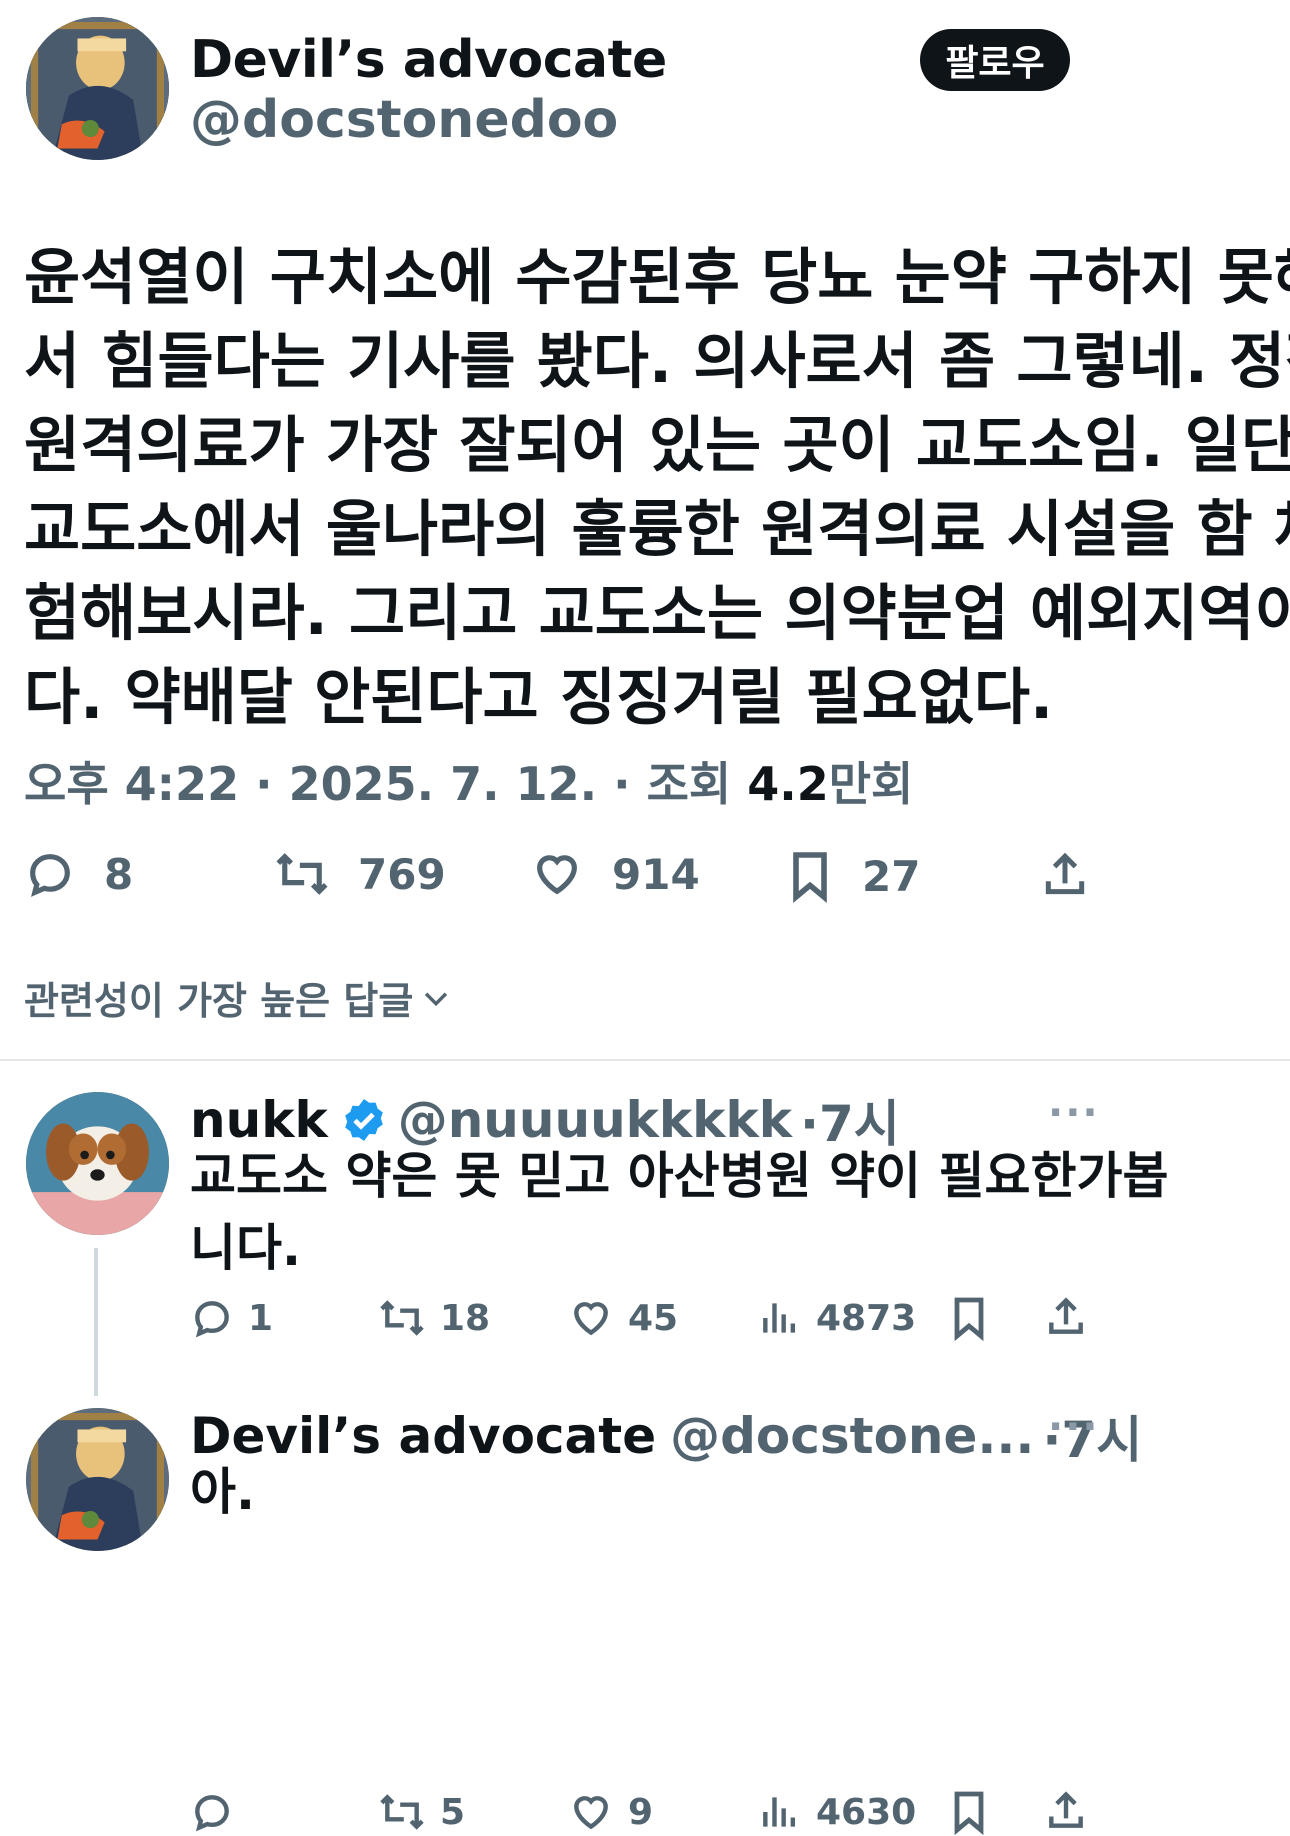 The image size is (1290, 1836). What do you see at coordinates (666, 1436) in the screenshot?
I see `reply-header: Devil’s advocate @docstone... ·7시` at bounding box center [666, 1436].